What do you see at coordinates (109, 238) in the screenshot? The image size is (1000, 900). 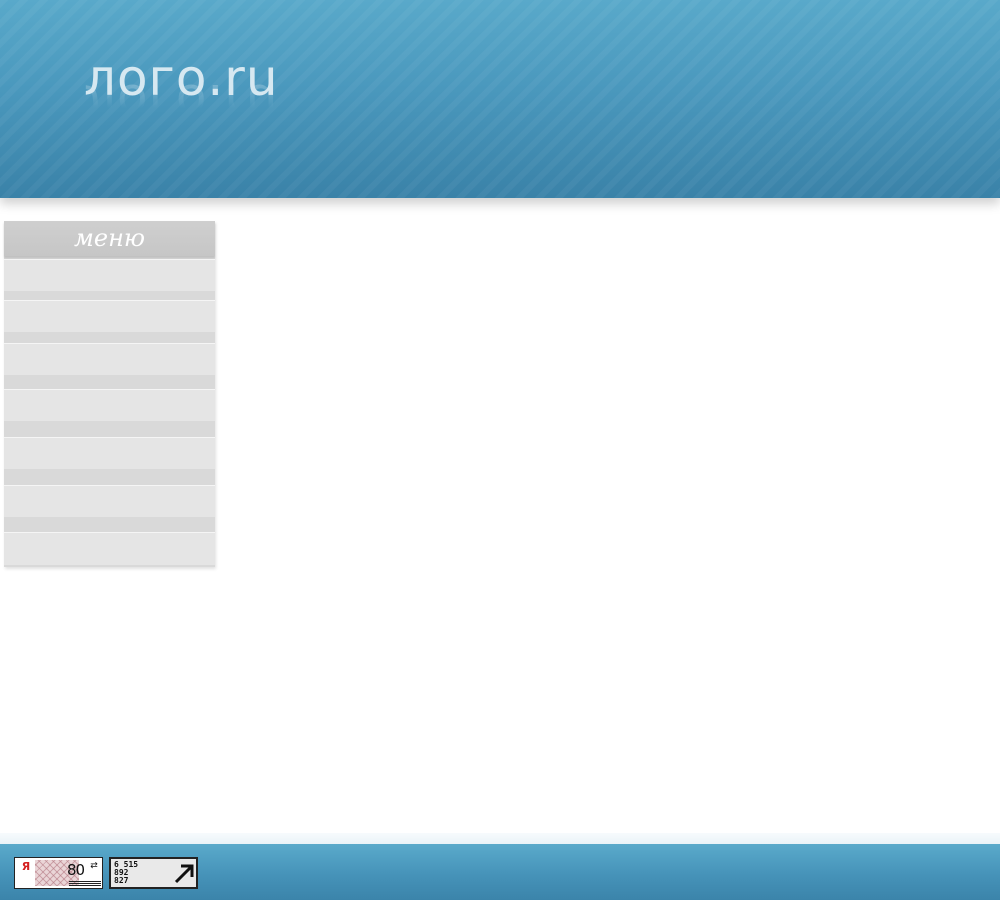 I see `menu-title: меню` at bounding box center [109, 238].